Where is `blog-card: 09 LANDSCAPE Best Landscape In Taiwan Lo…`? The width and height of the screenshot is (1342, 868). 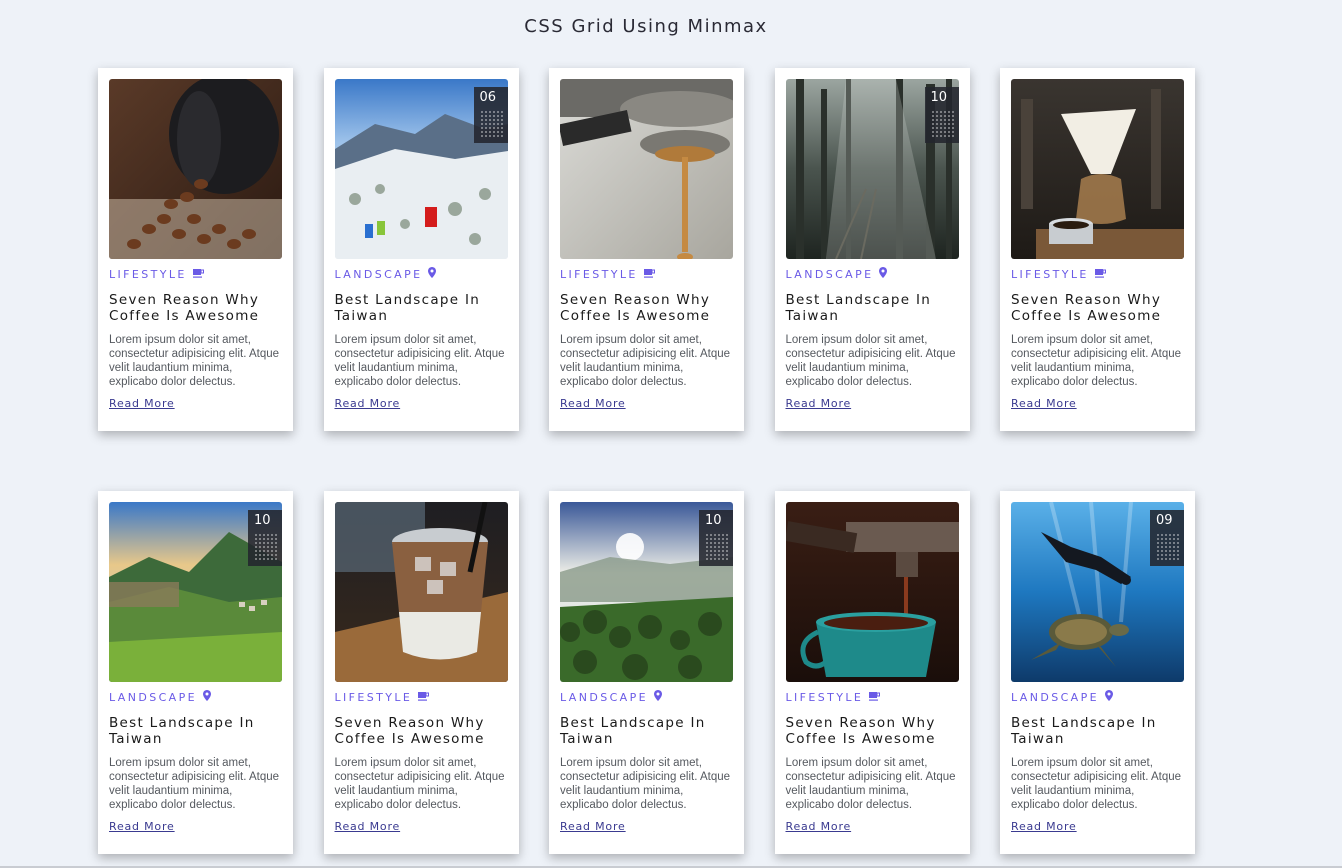
blog-card: 09 LANDSCAPE Best Landscape In Taiwan Lo… is located at coordinates (1097, 672).